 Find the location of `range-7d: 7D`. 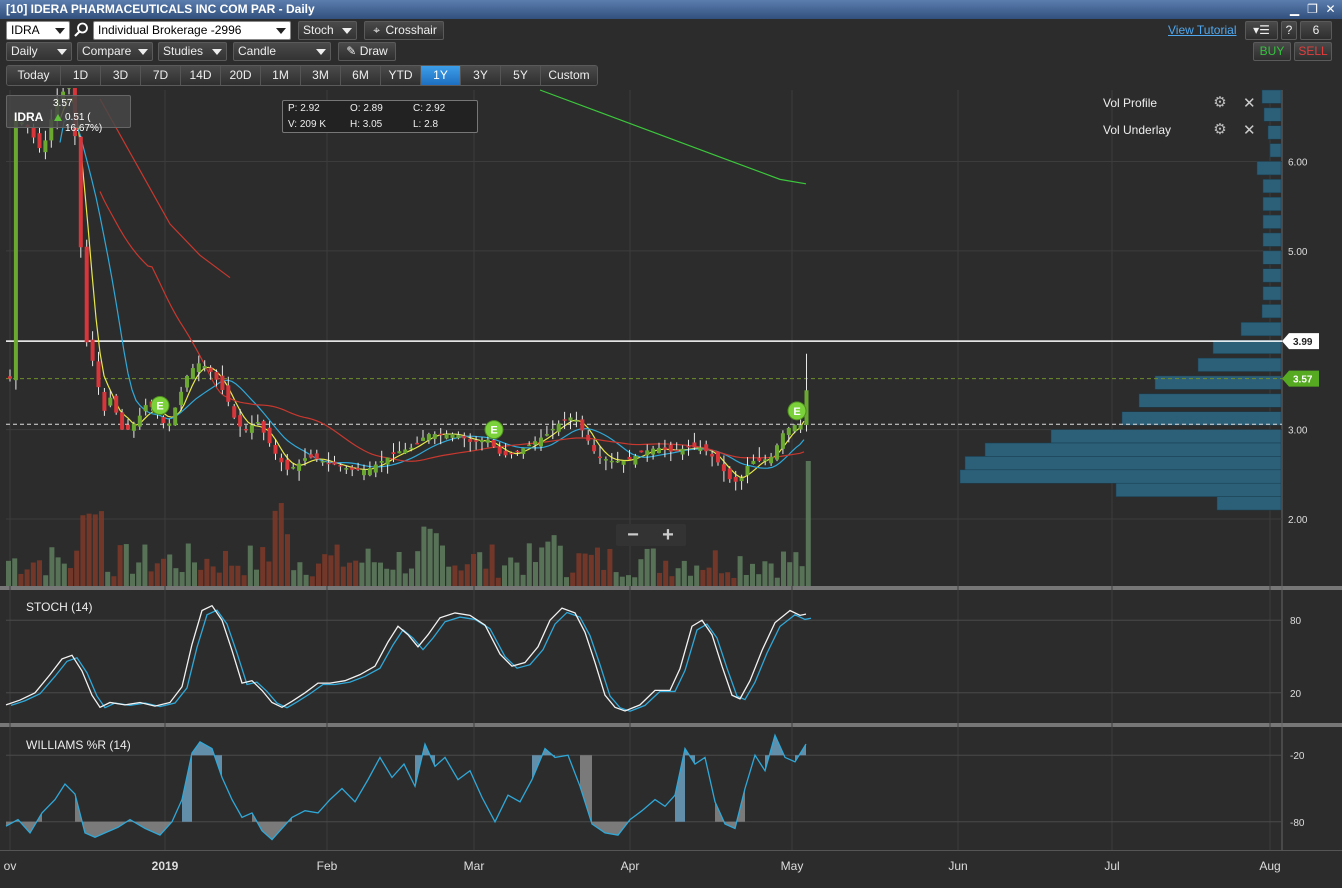

range-7d: 7D is located at coordinates (161, 75).